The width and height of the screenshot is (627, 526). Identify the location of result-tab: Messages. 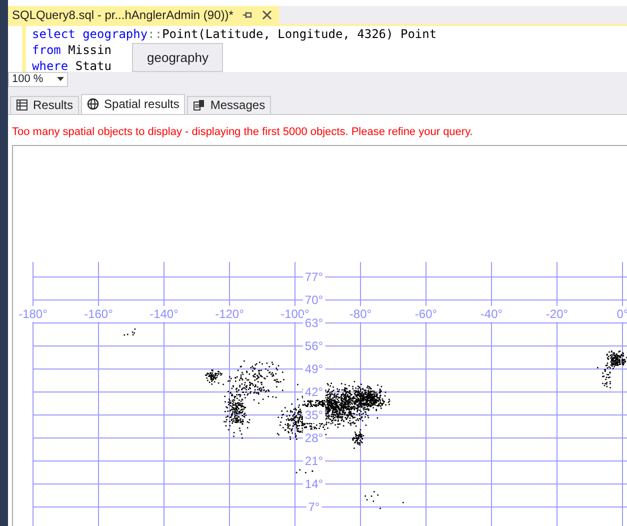
(229, 105).